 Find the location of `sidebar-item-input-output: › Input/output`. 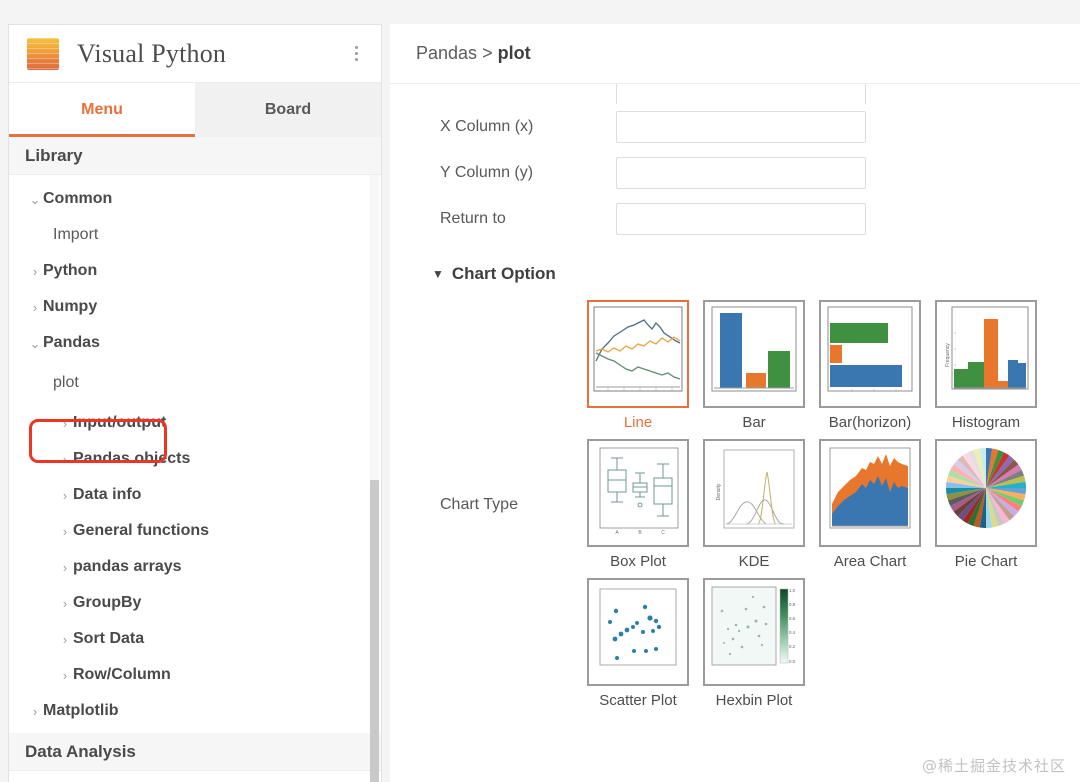

sidebar-item-input-output: › Input/output is located at coordinates (195, 423).